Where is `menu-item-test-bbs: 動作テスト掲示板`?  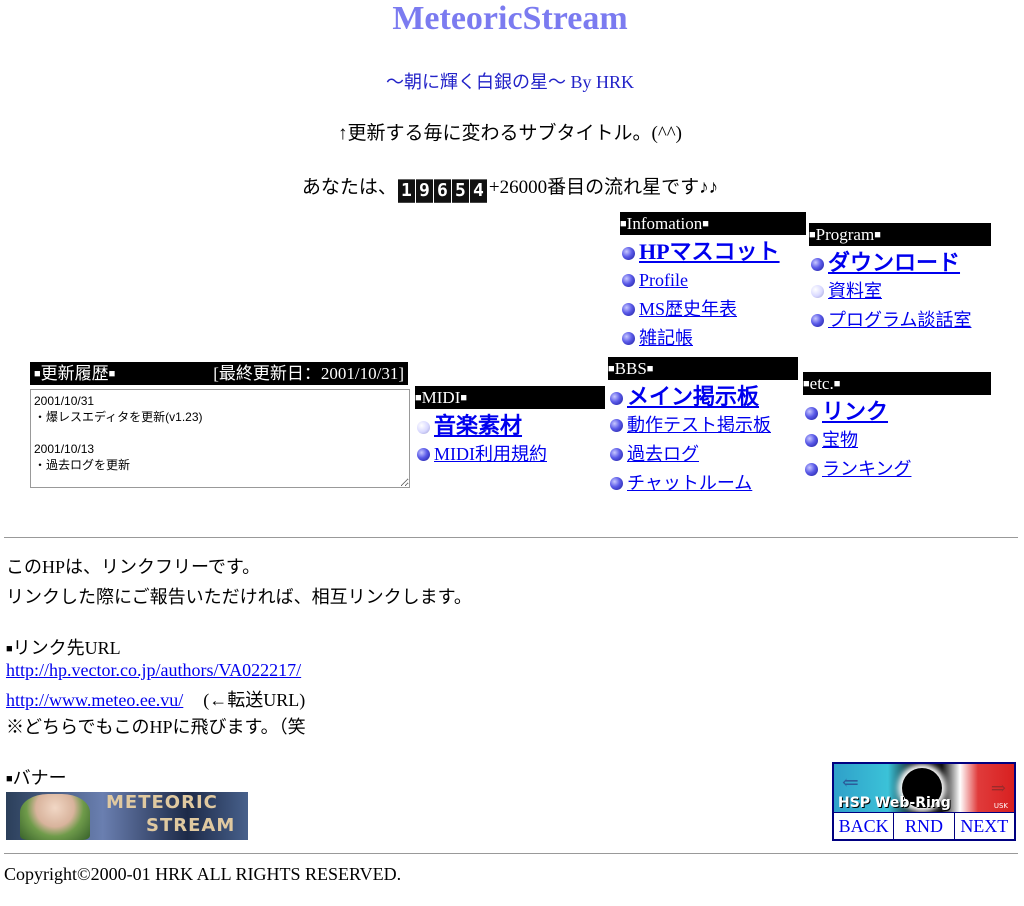 menu-item-test-bbs: 動作テスト掲示板 is located at coordinates (703, 425).